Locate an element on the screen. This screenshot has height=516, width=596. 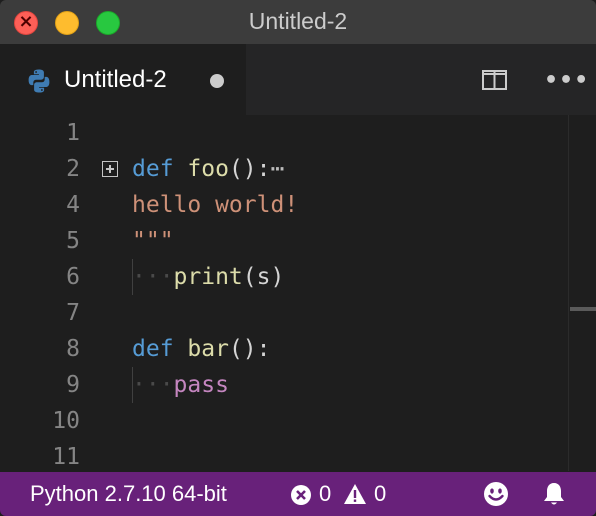
line-number: 6 is located at coordinates (73, 277).